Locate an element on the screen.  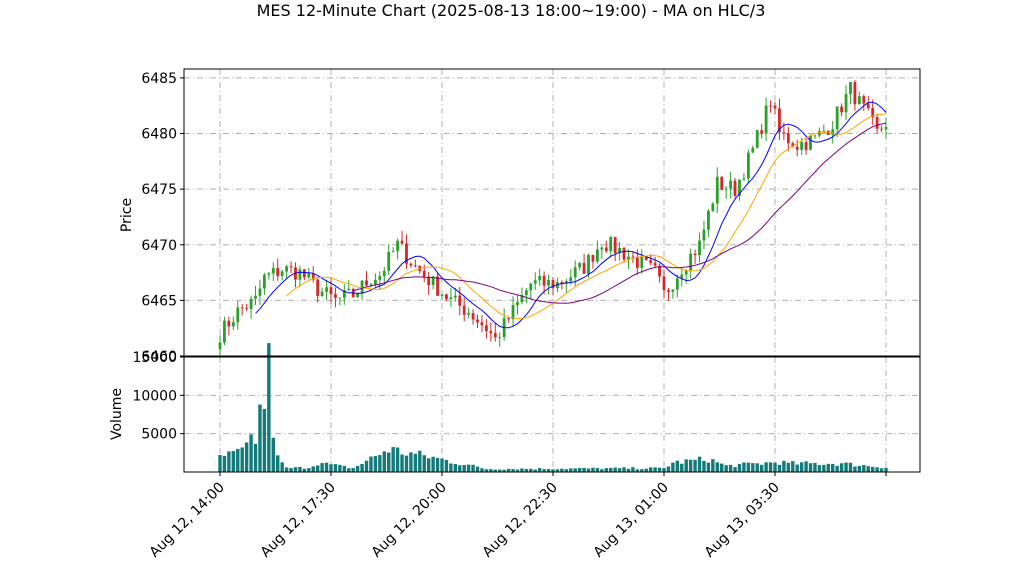
volume-grid is located at coordinates (552, 414).